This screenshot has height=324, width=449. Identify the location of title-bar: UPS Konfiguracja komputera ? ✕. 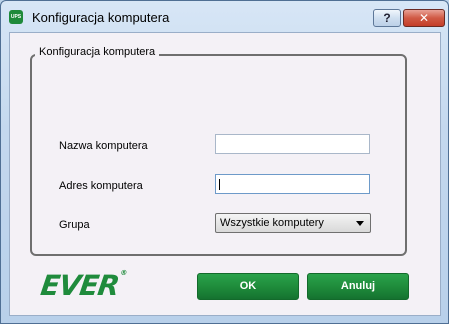
(224, 16).